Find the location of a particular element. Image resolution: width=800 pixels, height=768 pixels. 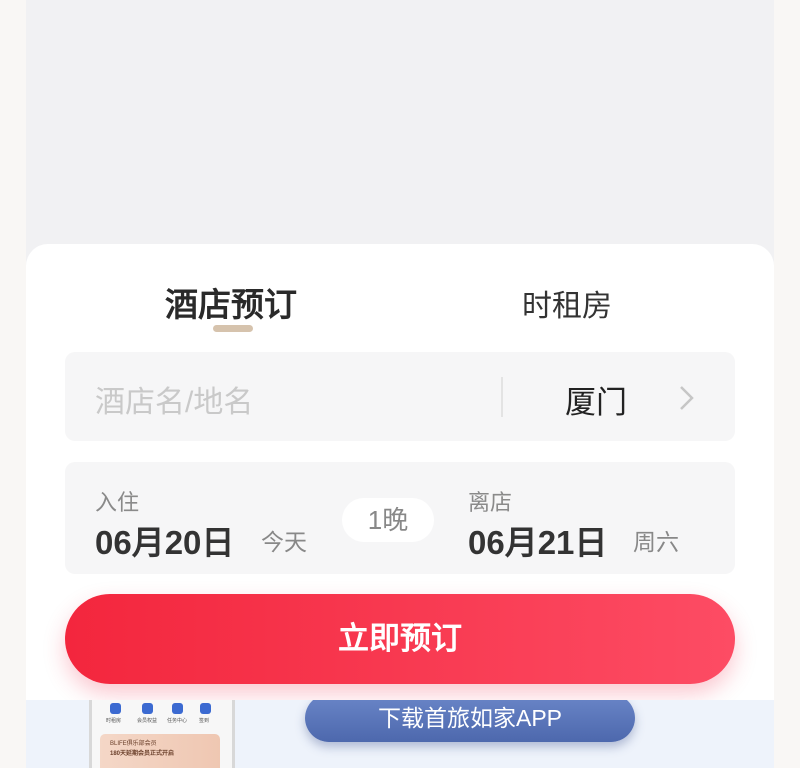

chevron-right-icon is located at coordinates (686, 398).